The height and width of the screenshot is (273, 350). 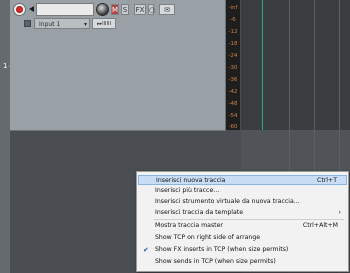 I want to click on checkmark-icon: ✔, so click(x=146, y=250).